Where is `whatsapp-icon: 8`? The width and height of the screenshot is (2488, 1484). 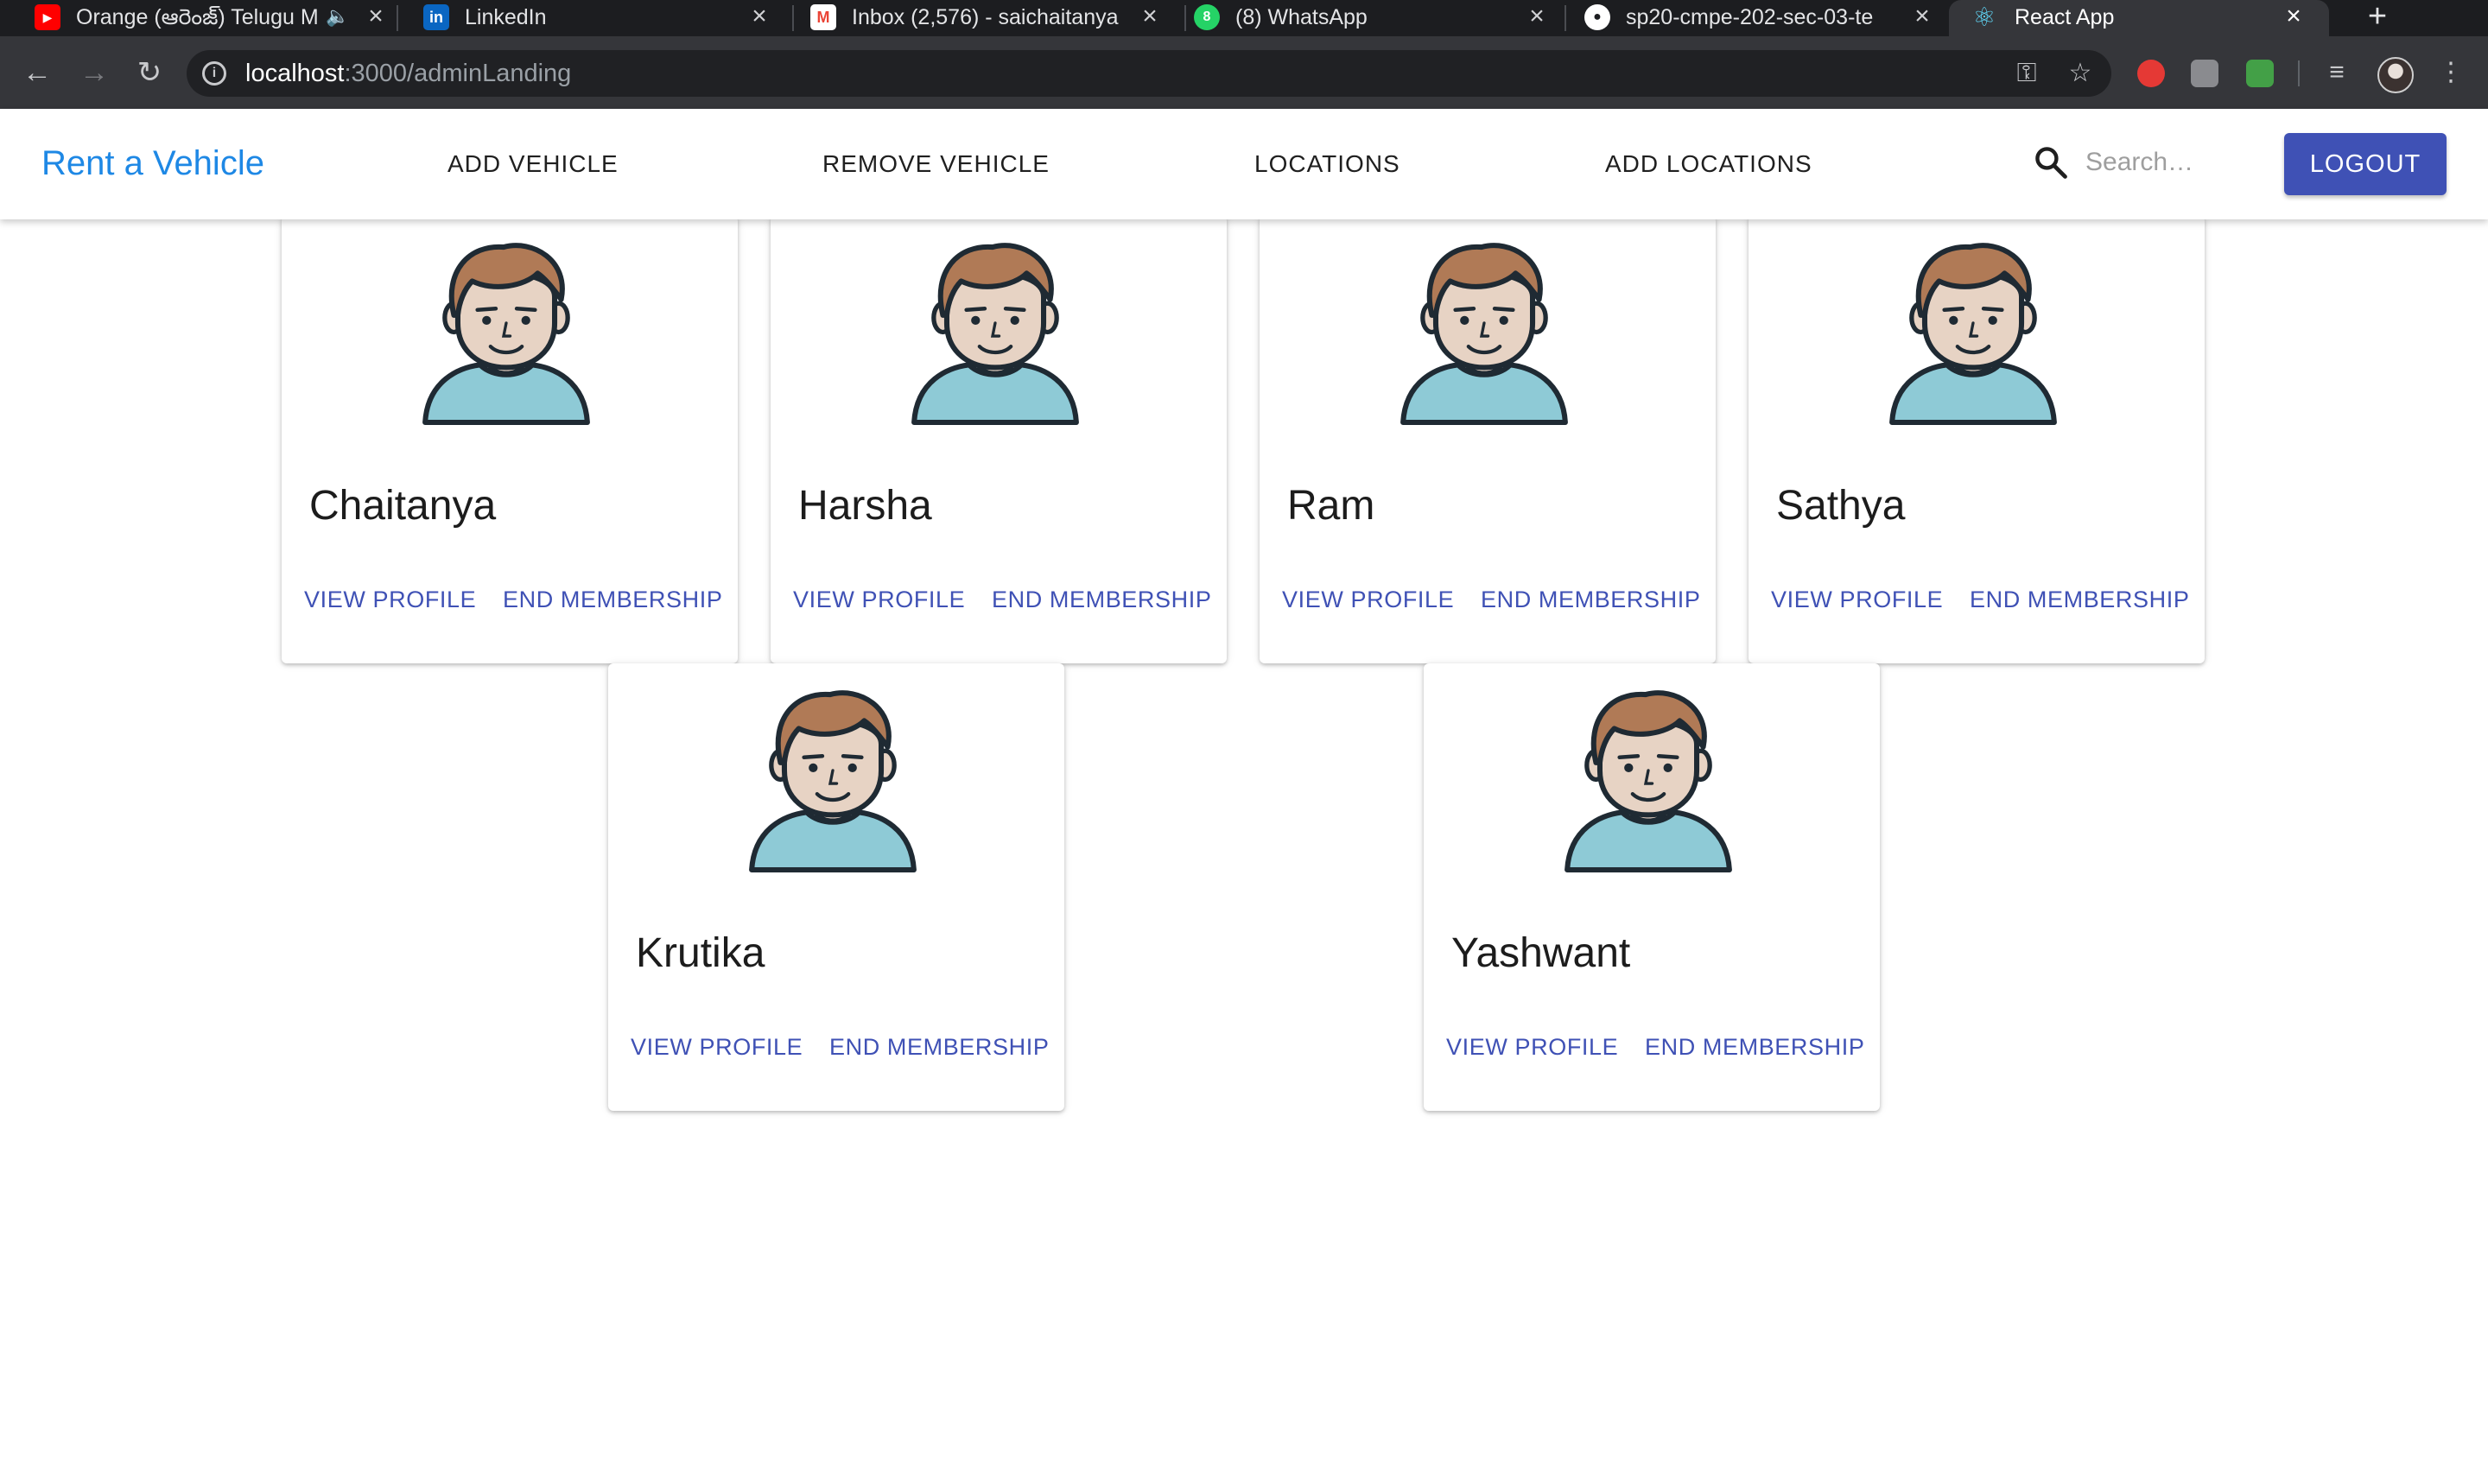 whatsapp-icon: 8 is located at coordinates (1207, 17).